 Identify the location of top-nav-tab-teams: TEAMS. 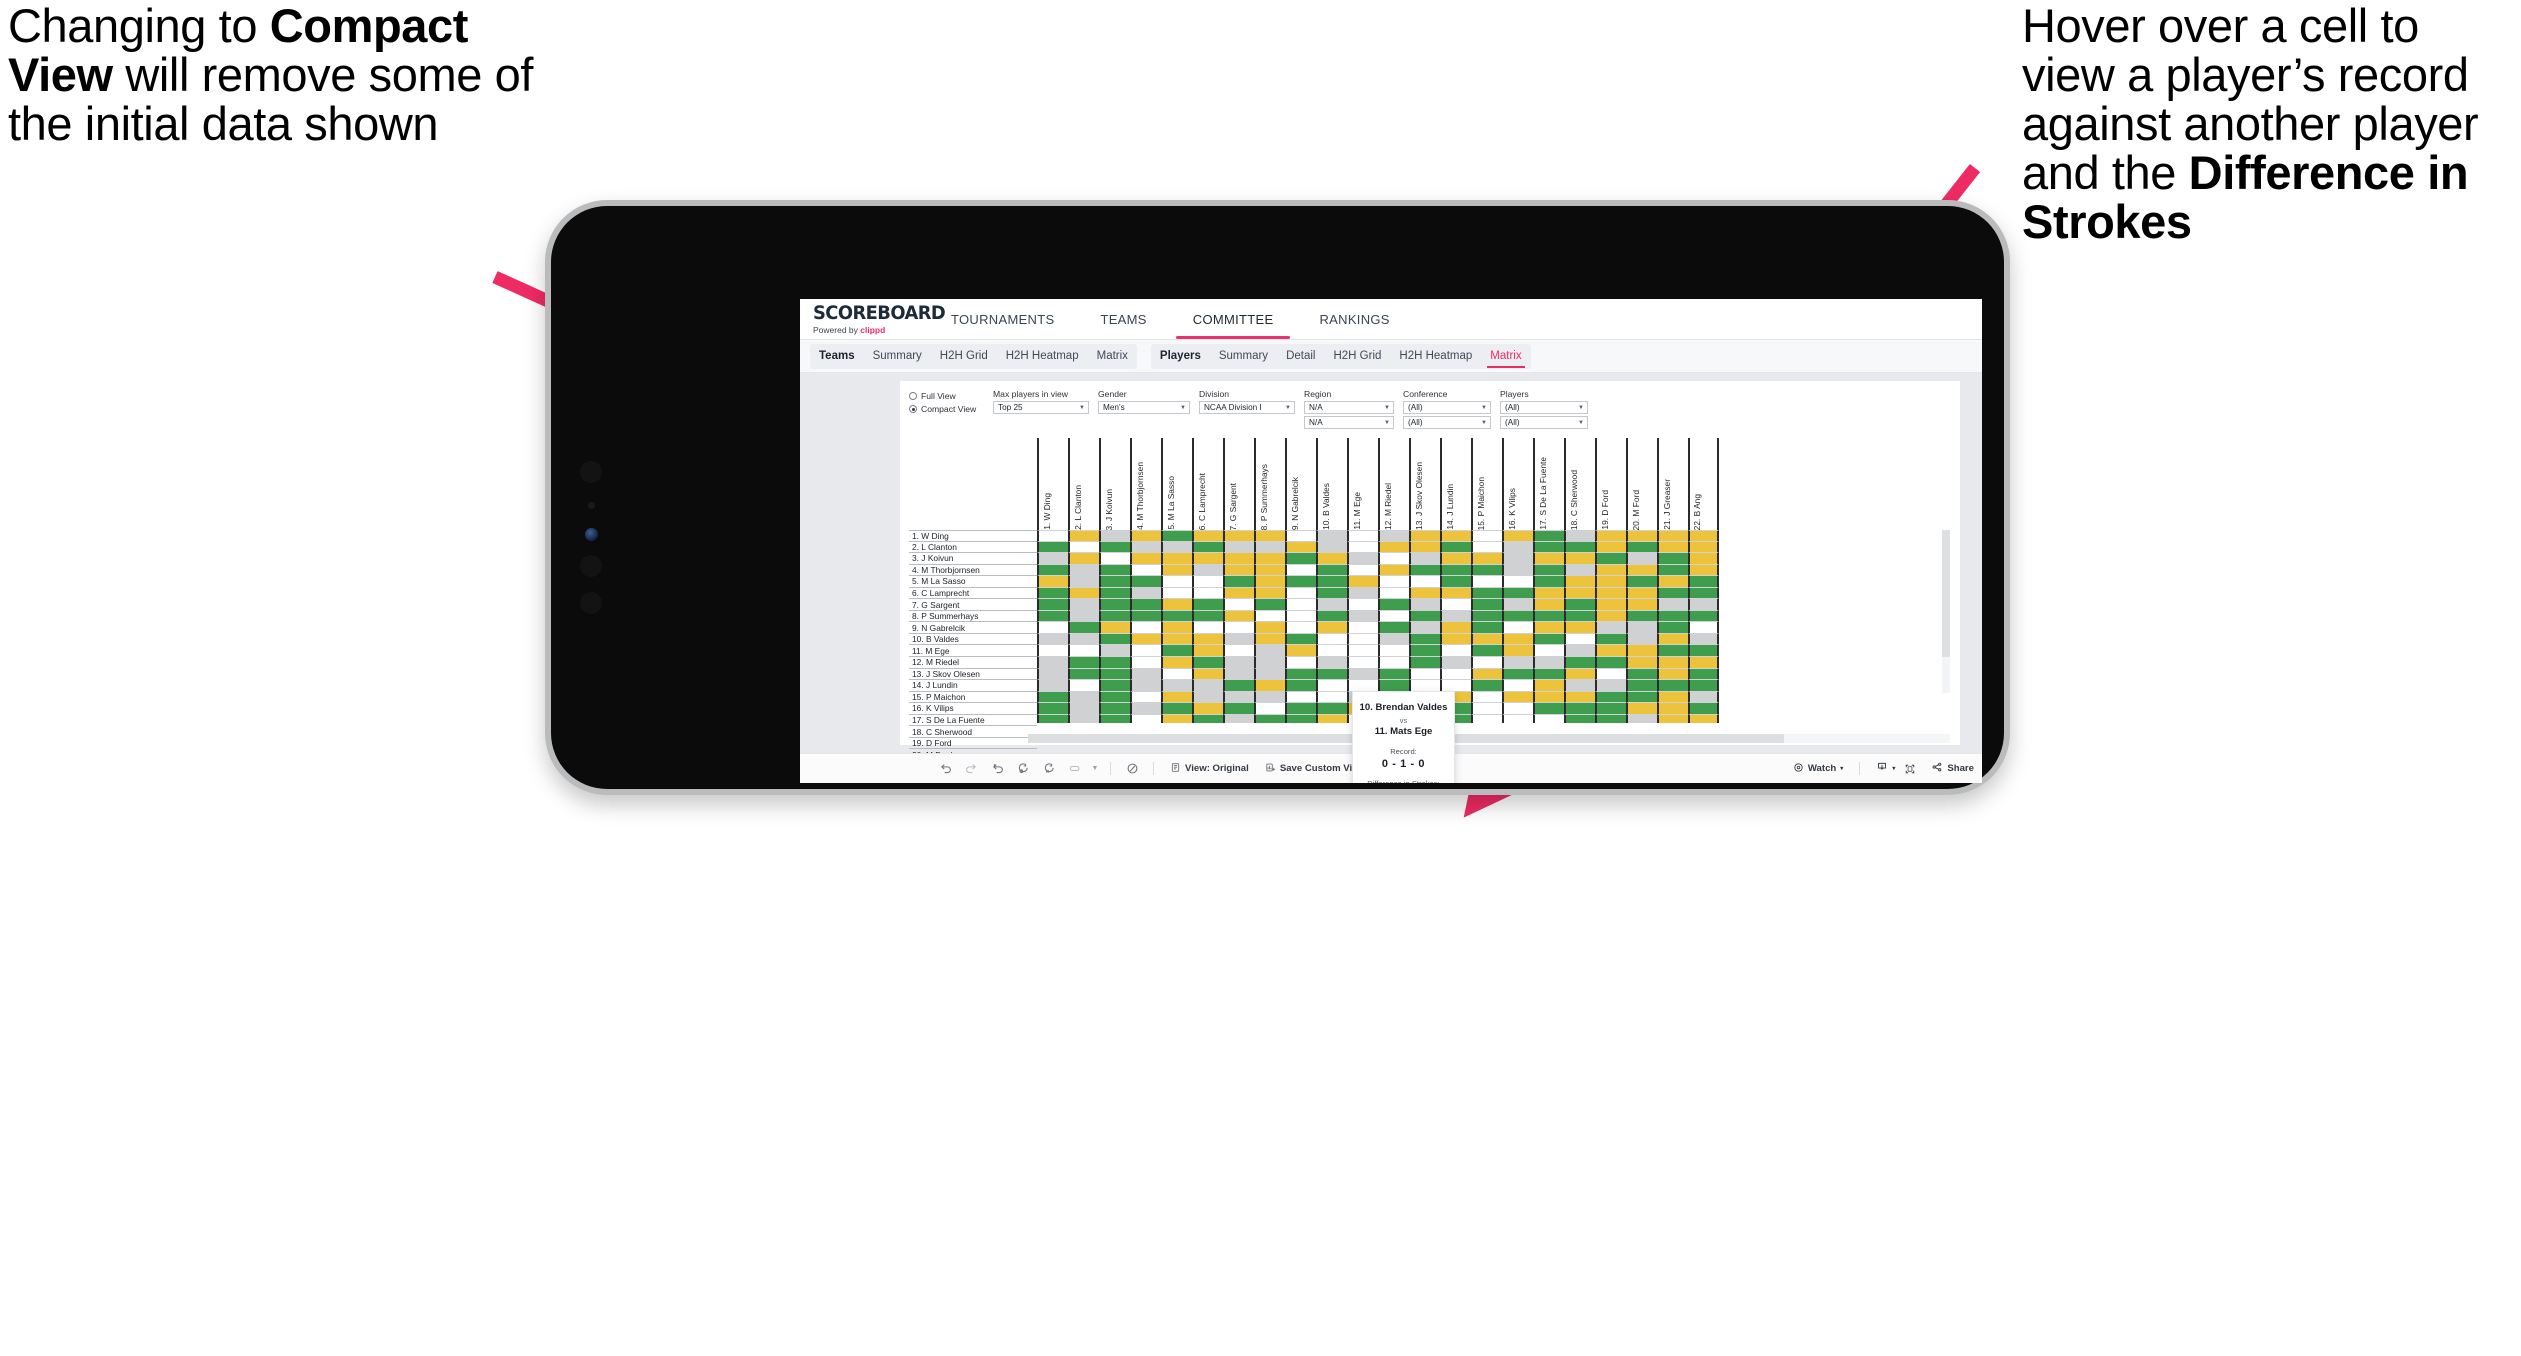
(1123, 319).